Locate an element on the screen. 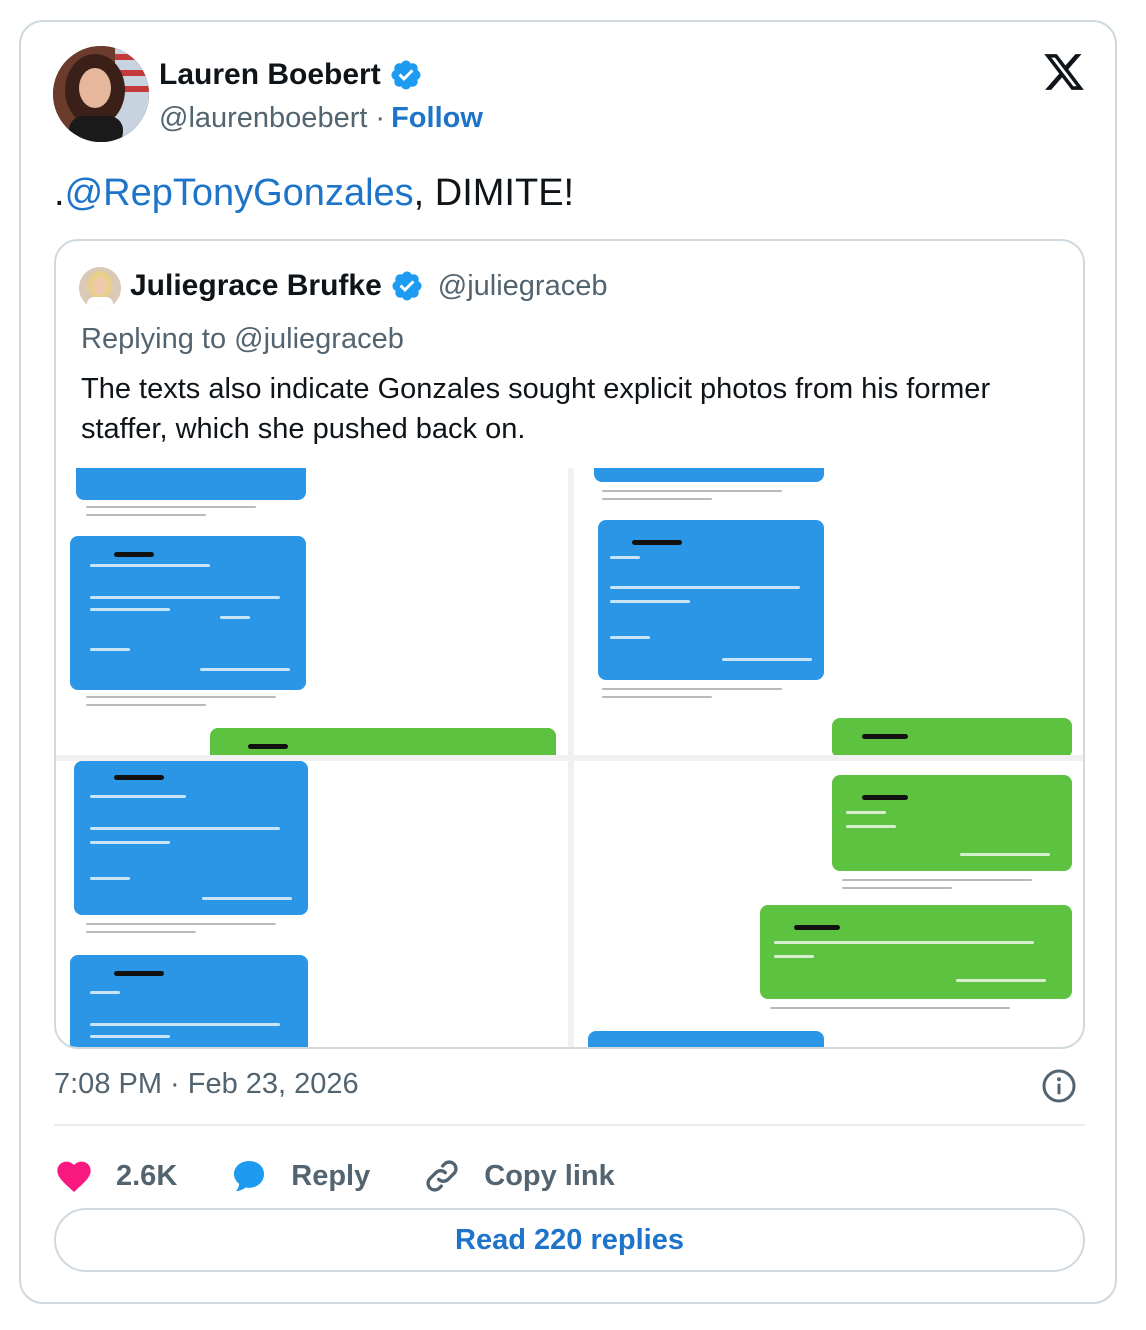 The height and width of the screenshot is (1330, 1146). copy-link-button: Copy link is located at coordinates (518, 1176).